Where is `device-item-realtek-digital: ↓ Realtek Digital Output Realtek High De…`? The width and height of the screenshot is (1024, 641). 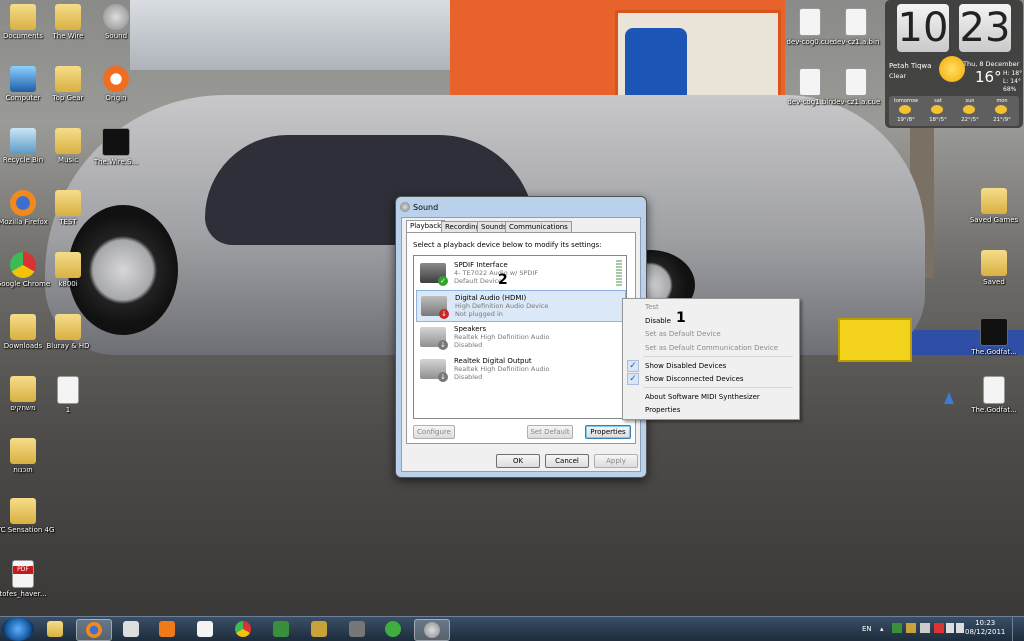 device-item-realtek-digital: ↓ Realtek Digital Output Realtek High De… is located at coordinates (520, 369).